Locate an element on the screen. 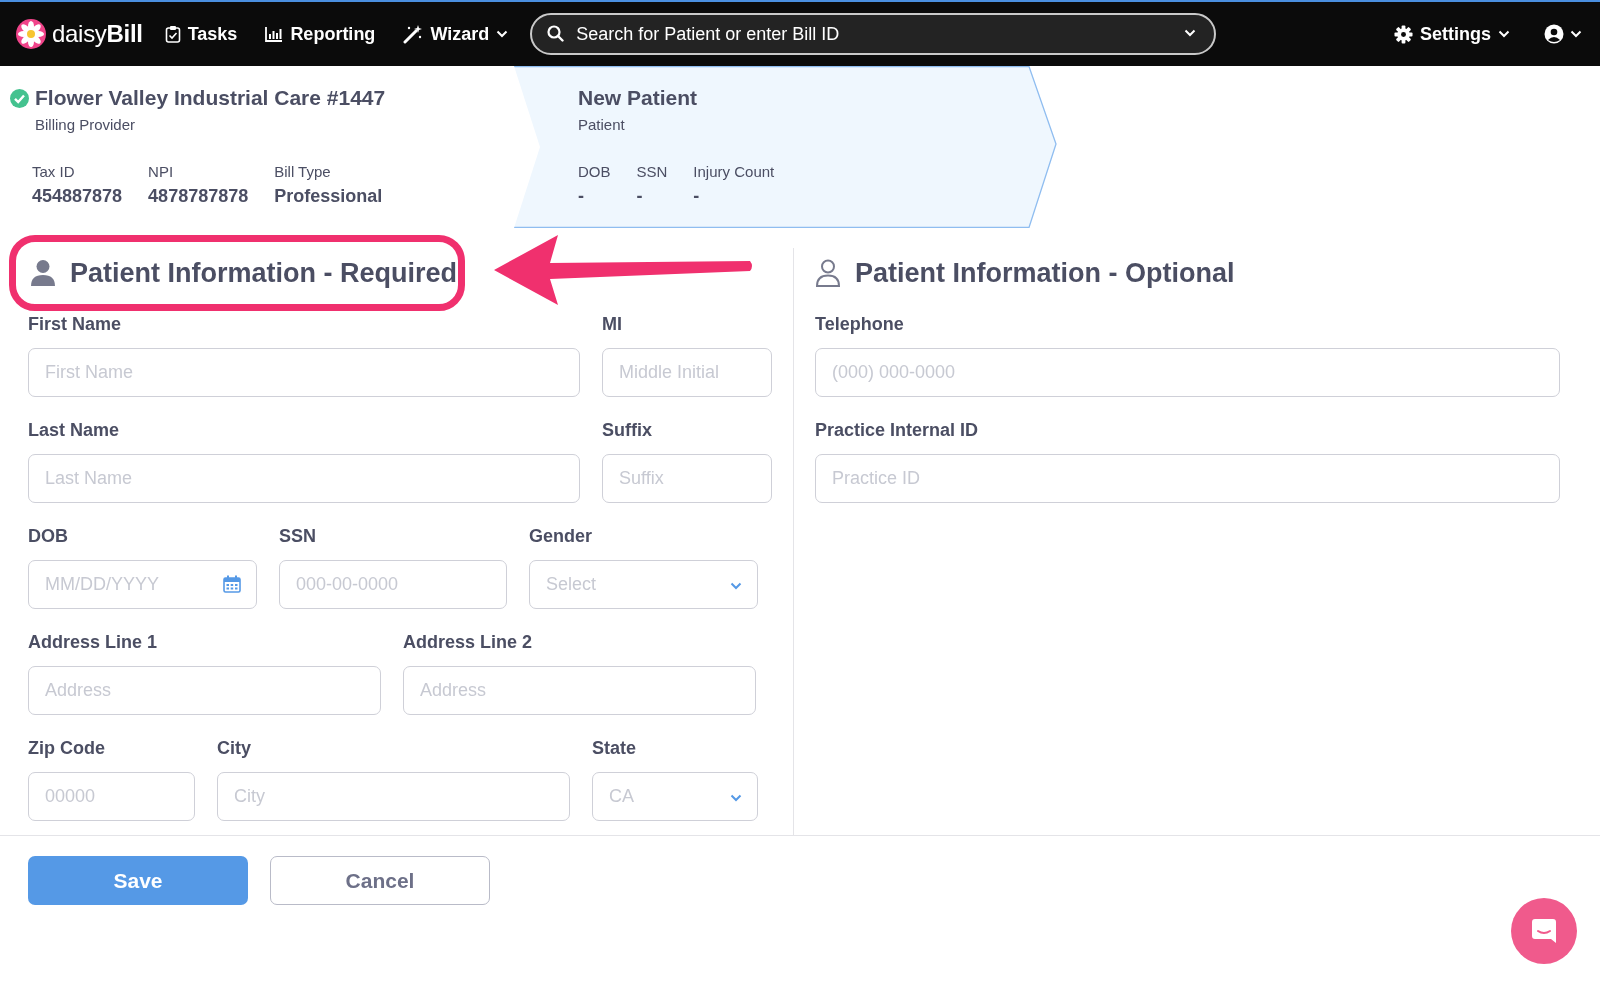  field-label: Gender is located at coordinates (561, 537).